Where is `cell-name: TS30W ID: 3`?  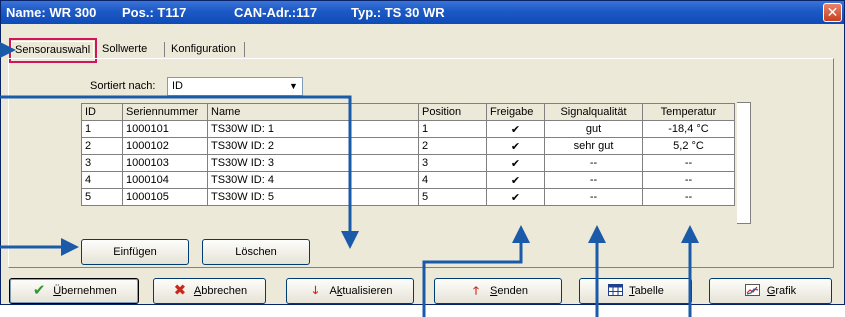 cell-name: TS30W ID: 3 is located at coordinates (313, 163).